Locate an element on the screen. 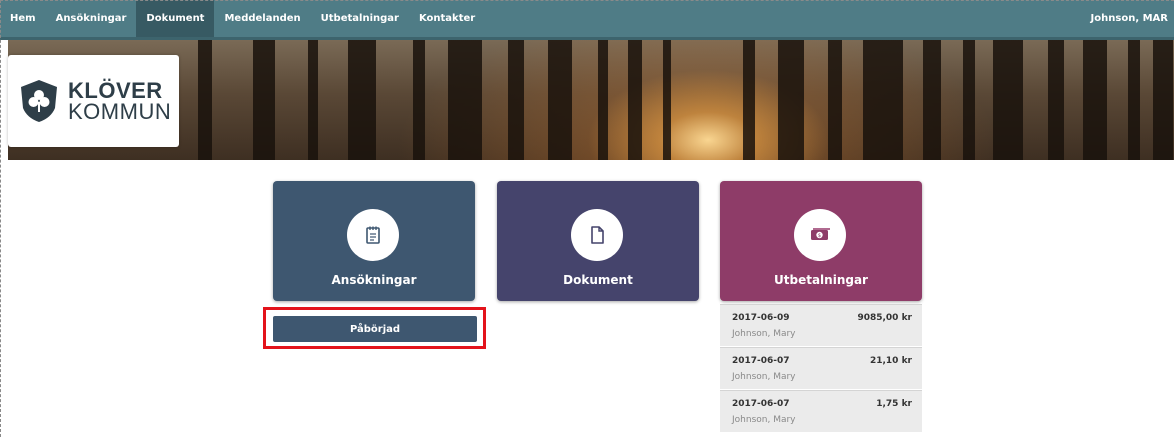  tile-label: Utbetalningar is located at coordinates (821, 280).